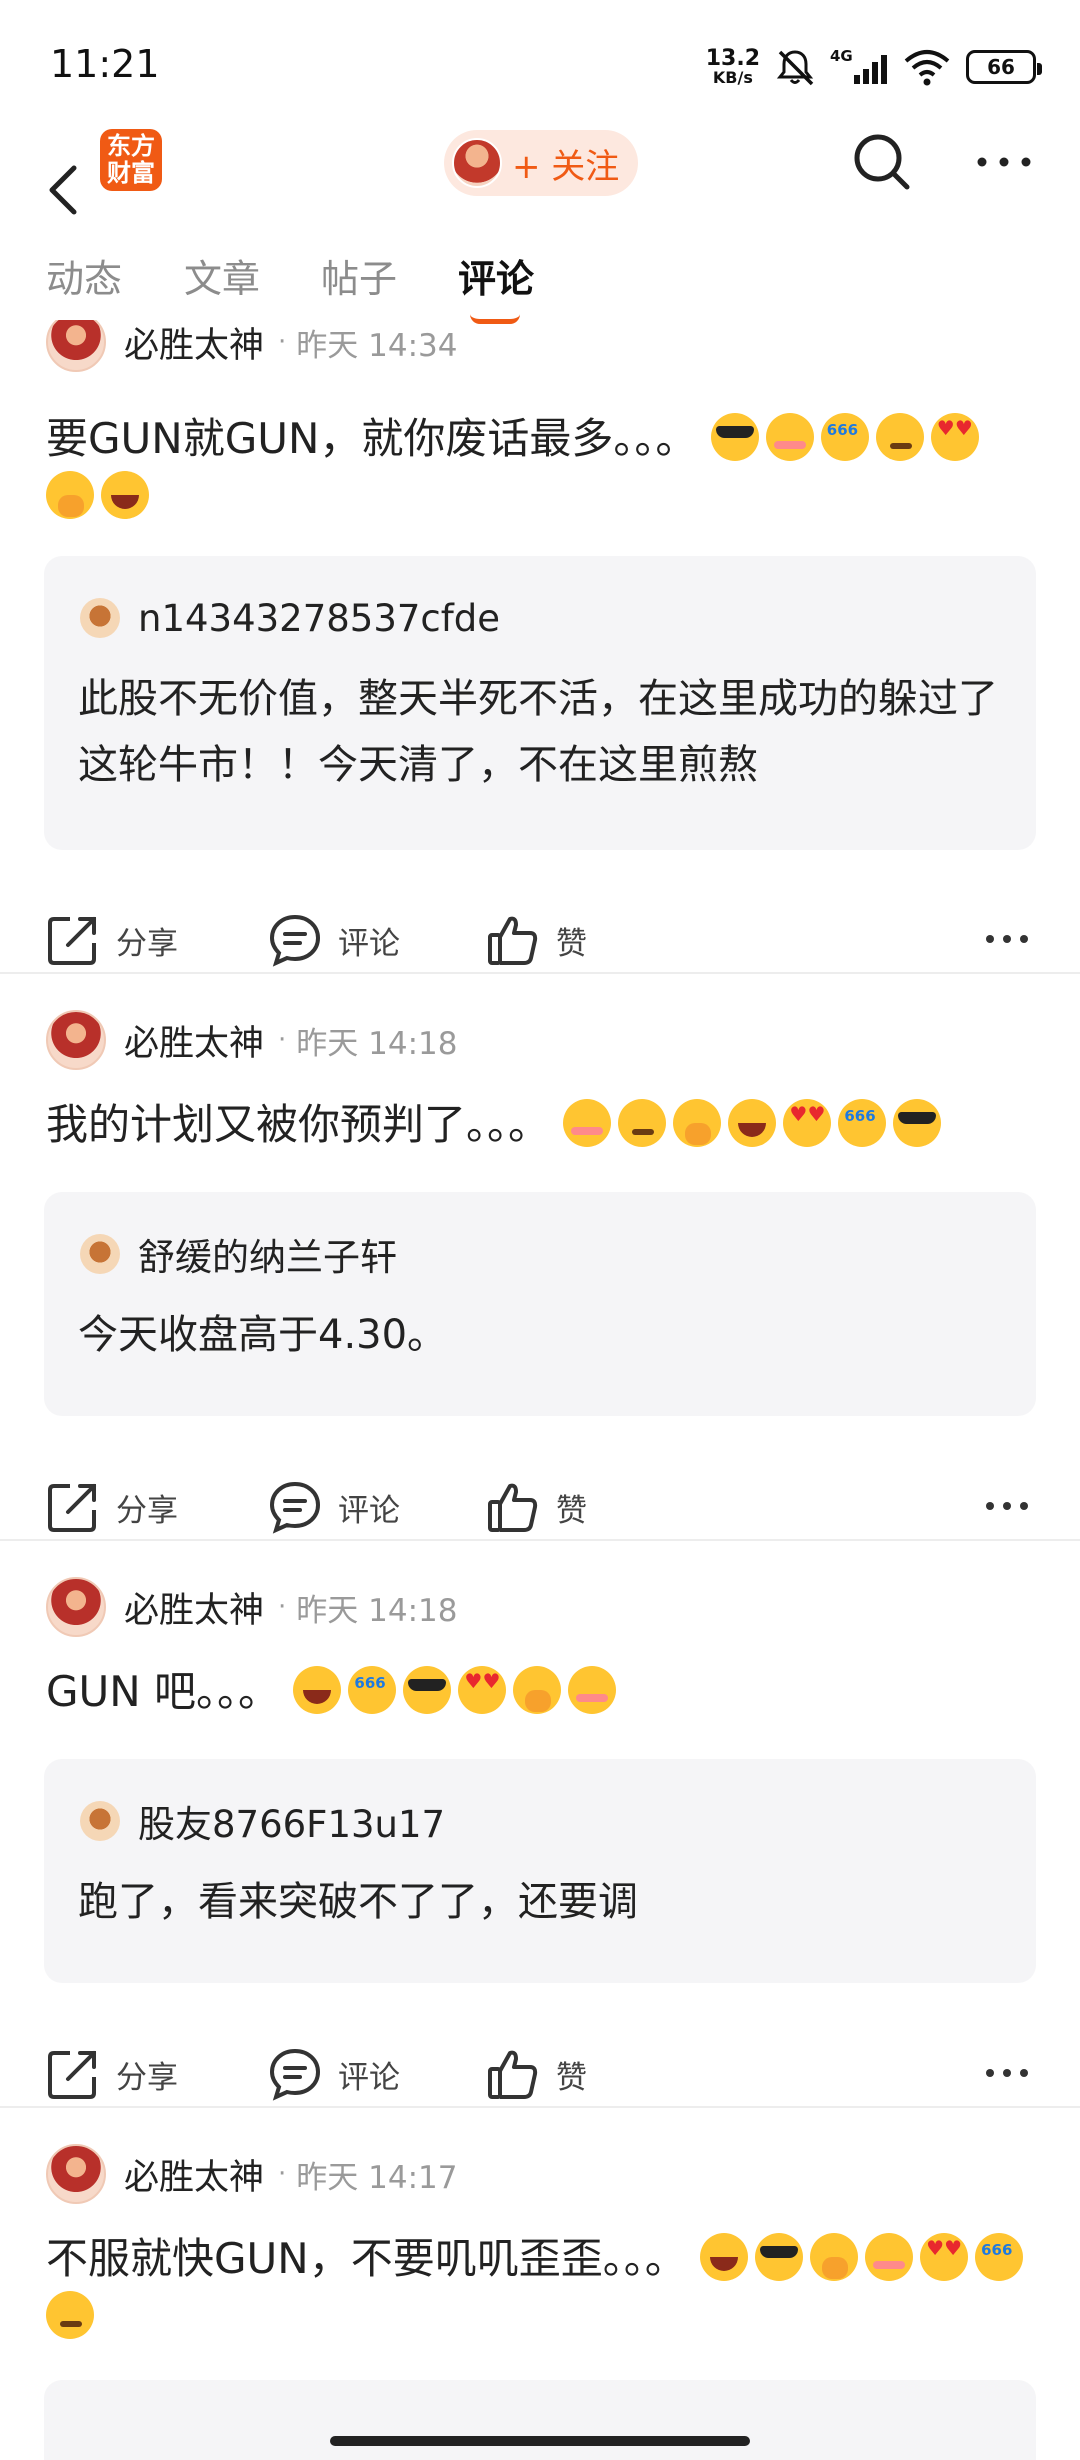  What do you see at coordinates (732, 58) in the screenshot?
I see `network-speed-value: 13.2` at bounding box center [732, 58].